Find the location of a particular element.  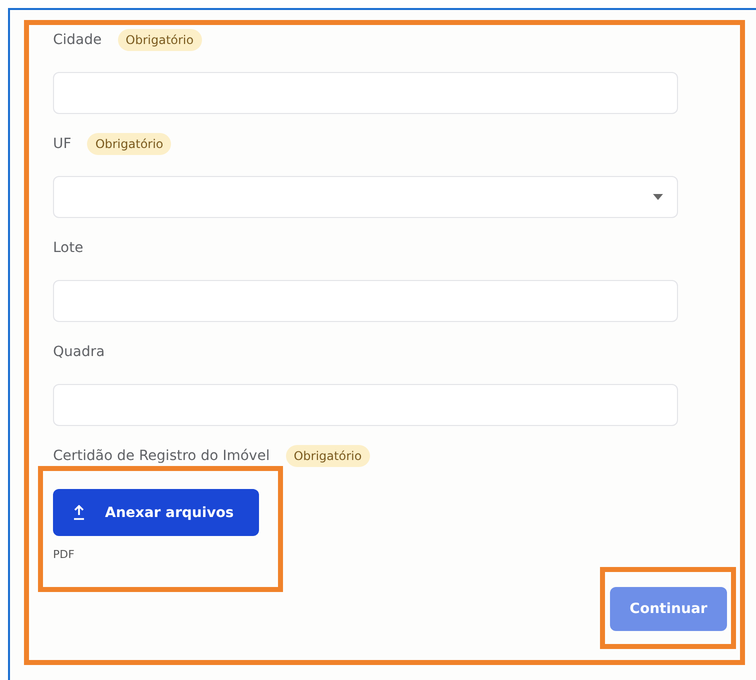

field-label: UF is located at coordinates (62, 144).